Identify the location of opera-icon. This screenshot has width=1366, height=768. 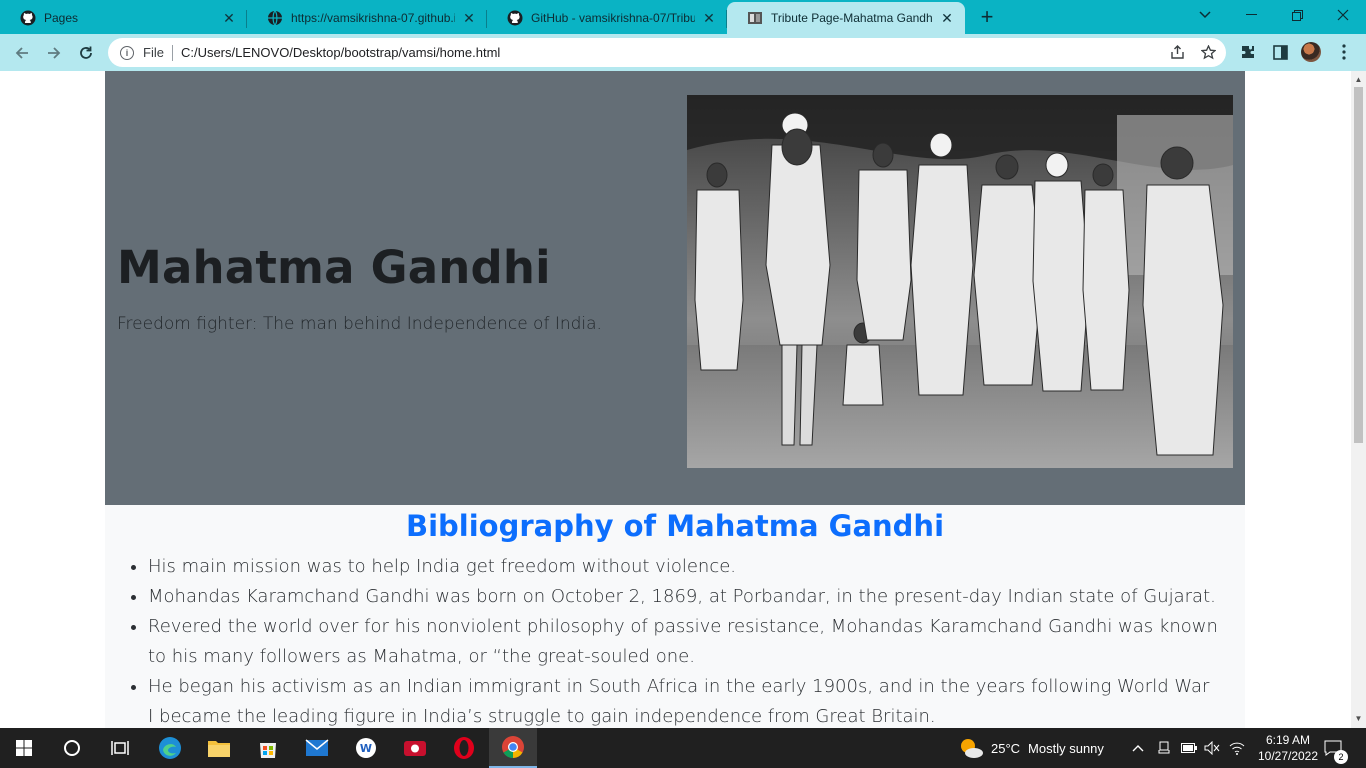
(464, 748).